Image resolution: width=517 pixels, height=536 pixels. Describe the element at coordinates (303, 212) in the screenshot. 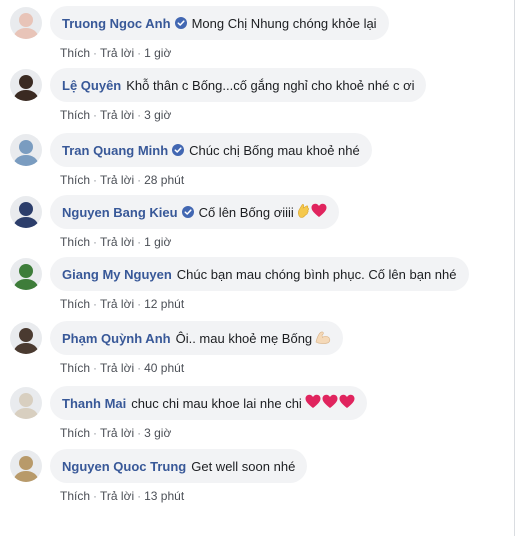

I see `hand-emoji-icon` at that location.